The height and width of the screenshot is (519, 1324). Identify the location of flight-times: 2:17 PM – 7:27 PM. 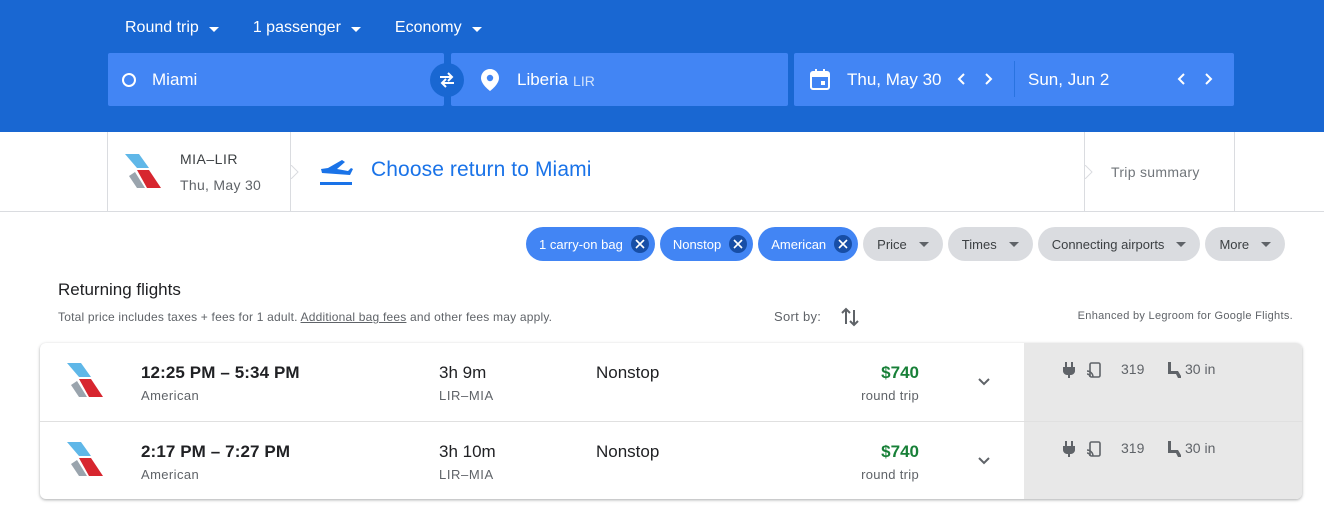
(216, 451).